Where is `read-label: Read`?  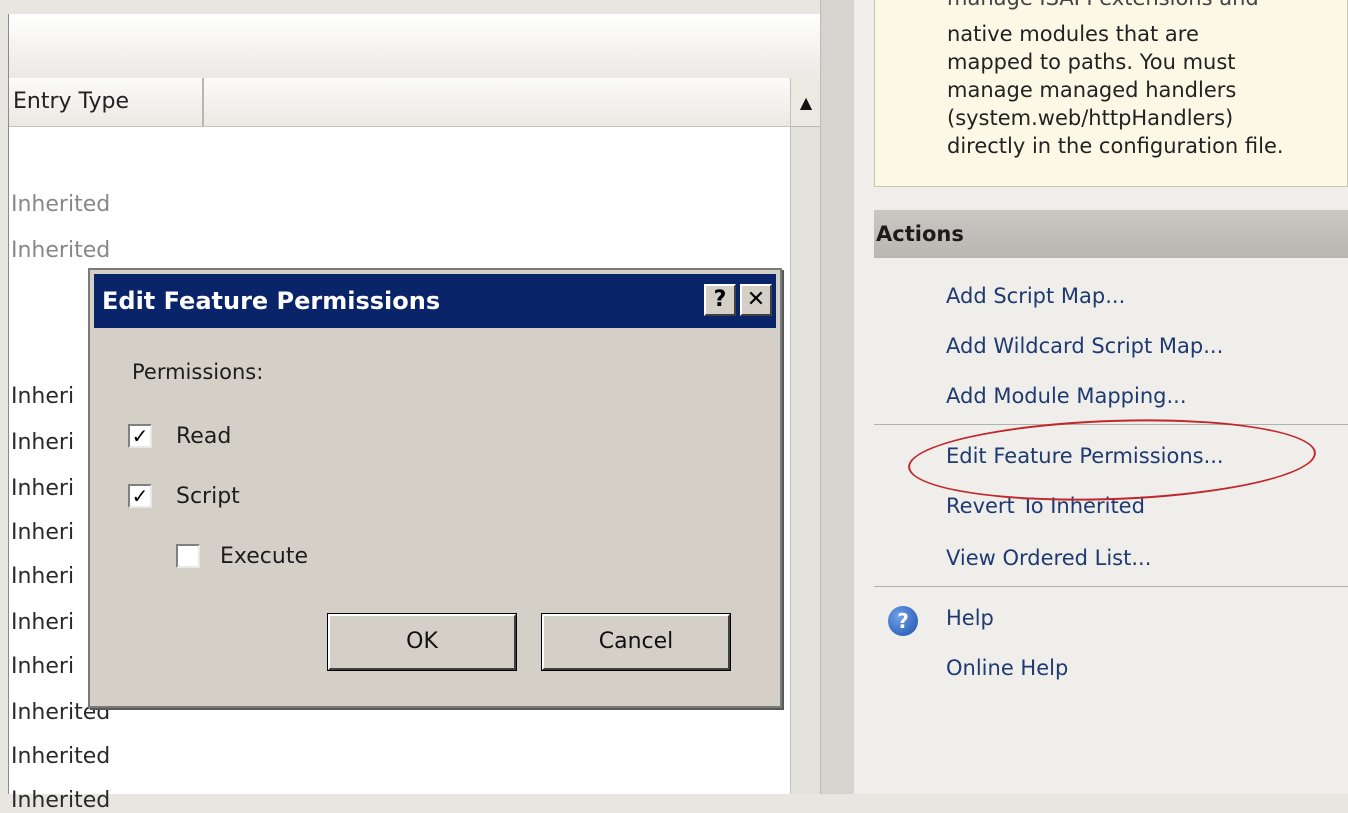 read-label: Read is located at coordinates (203, 436).